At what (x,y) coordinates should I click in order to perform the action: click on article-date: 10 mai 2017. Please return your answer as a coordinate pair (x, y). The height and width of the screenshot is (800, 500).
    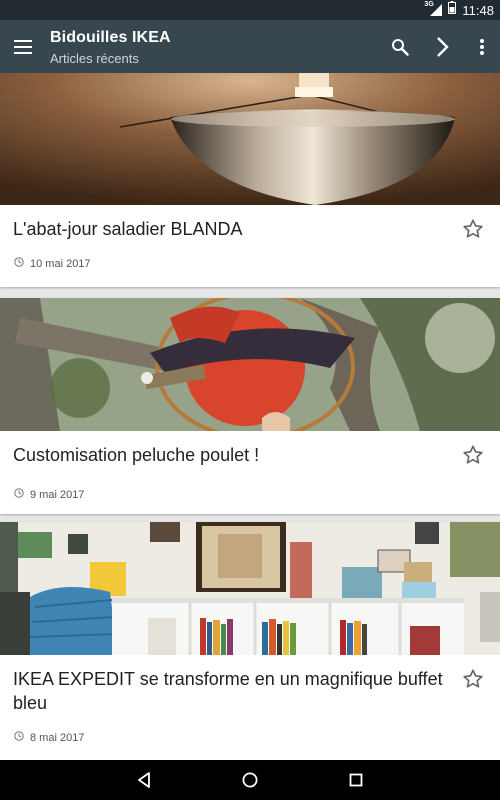
    Looking at the image, I should click on (52, 263).